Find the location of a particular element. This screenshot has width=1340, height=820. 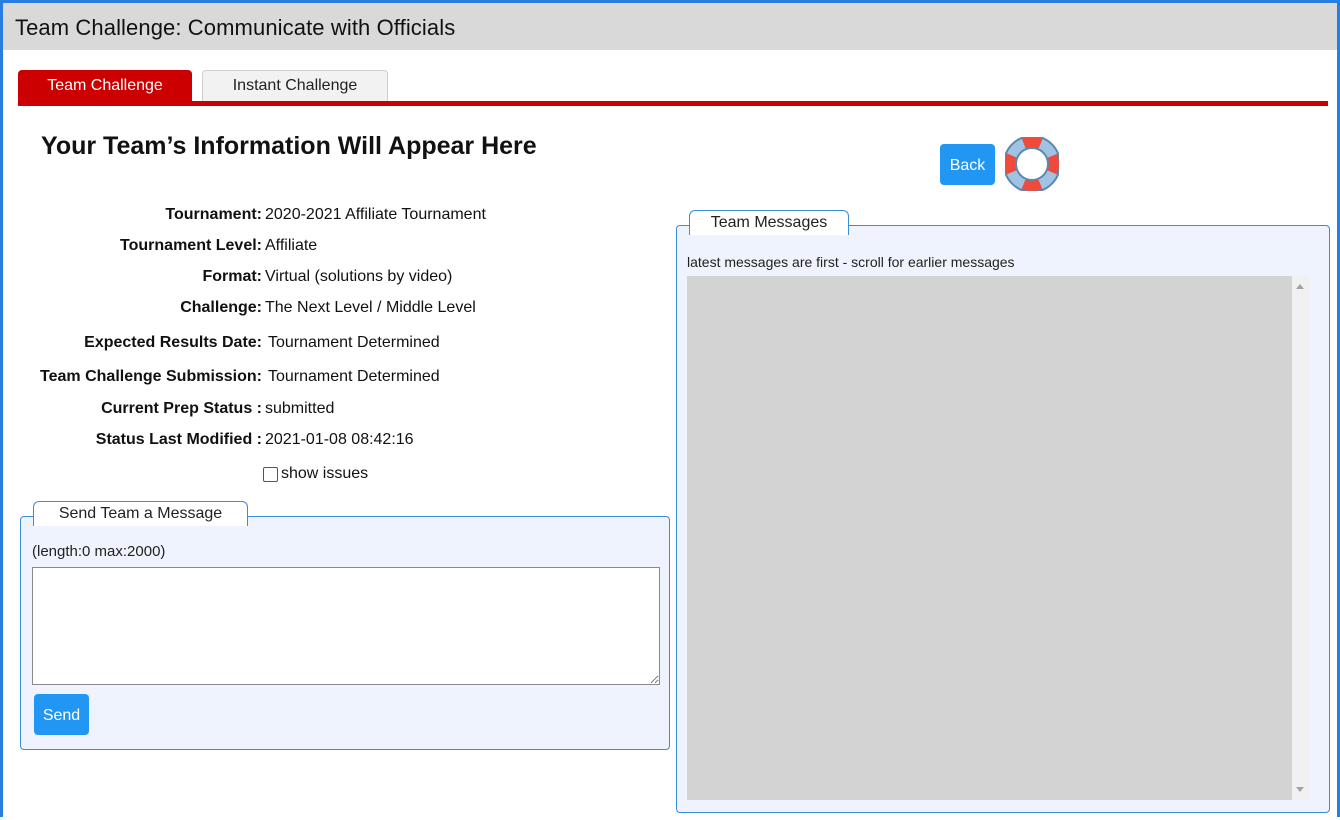

message-textarea is located at coordinates (346, 626).